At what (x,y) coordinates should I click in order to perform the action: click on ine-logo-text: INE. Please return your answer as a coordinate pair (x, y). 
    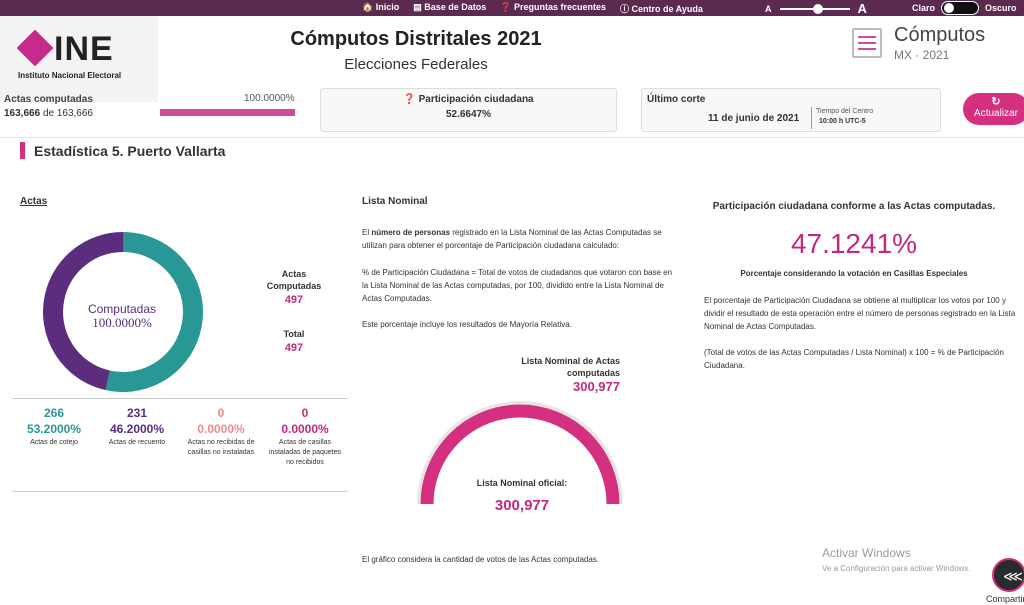
    Looking at the image, I should click on (84, 49).